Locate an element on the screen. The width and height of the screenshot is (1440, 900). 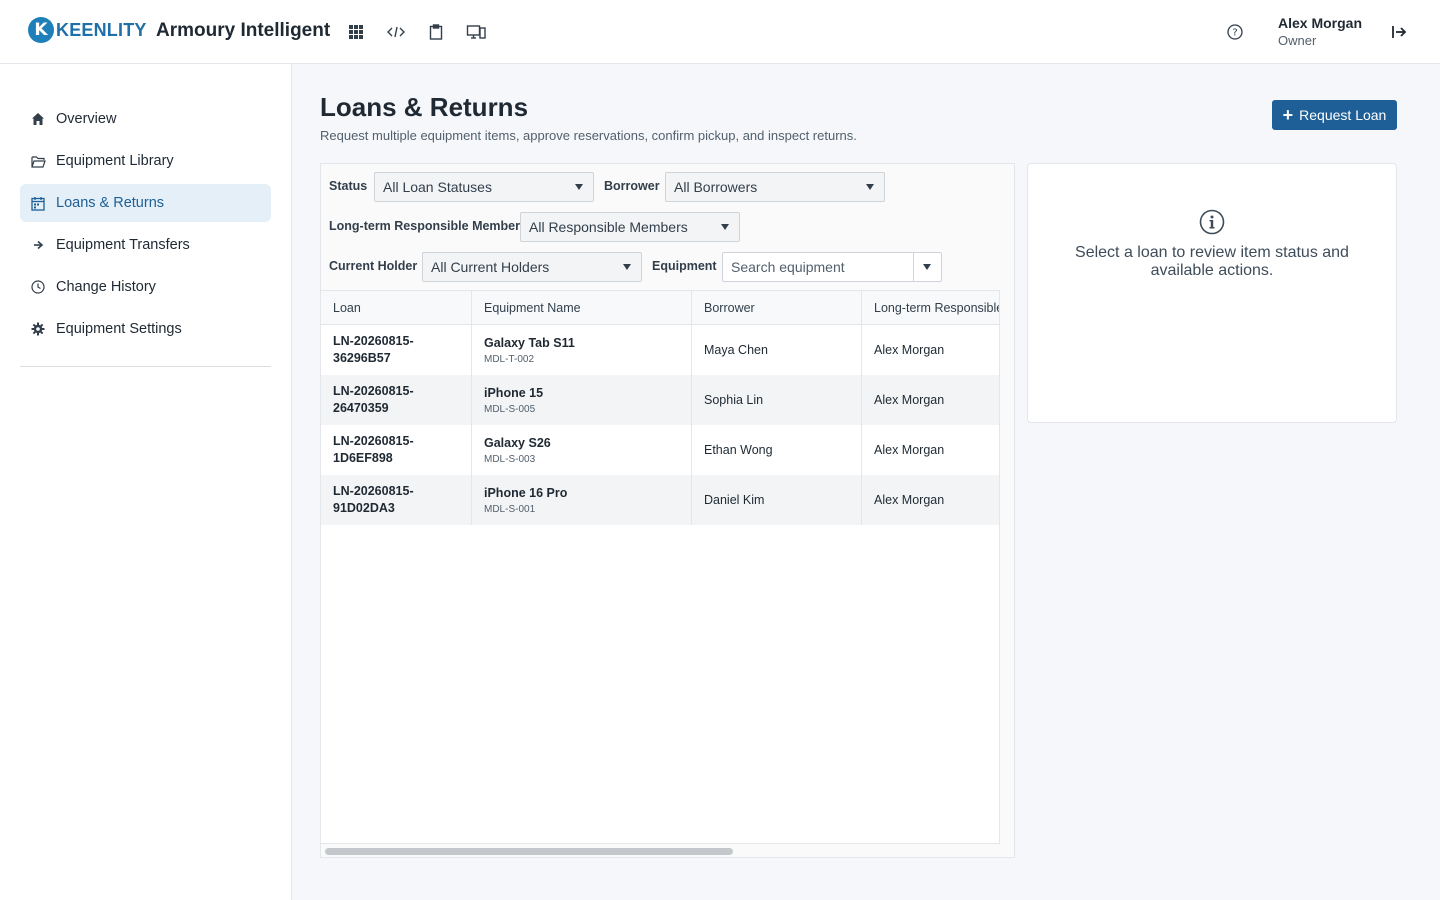
calendar-icon is located at coordinates (38, 203).